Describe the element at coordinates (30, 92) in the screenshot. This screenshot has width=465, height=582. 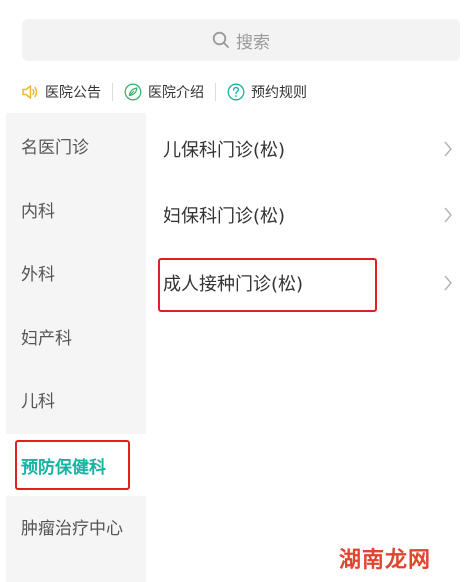
I see `speaker-icon` at that location.